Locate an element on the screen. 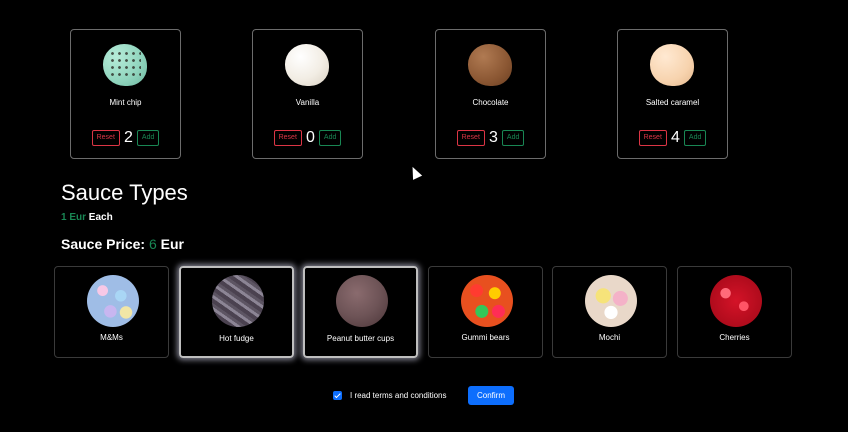  terms-row: I read terms and conditions is located at coordinates (390, 395).